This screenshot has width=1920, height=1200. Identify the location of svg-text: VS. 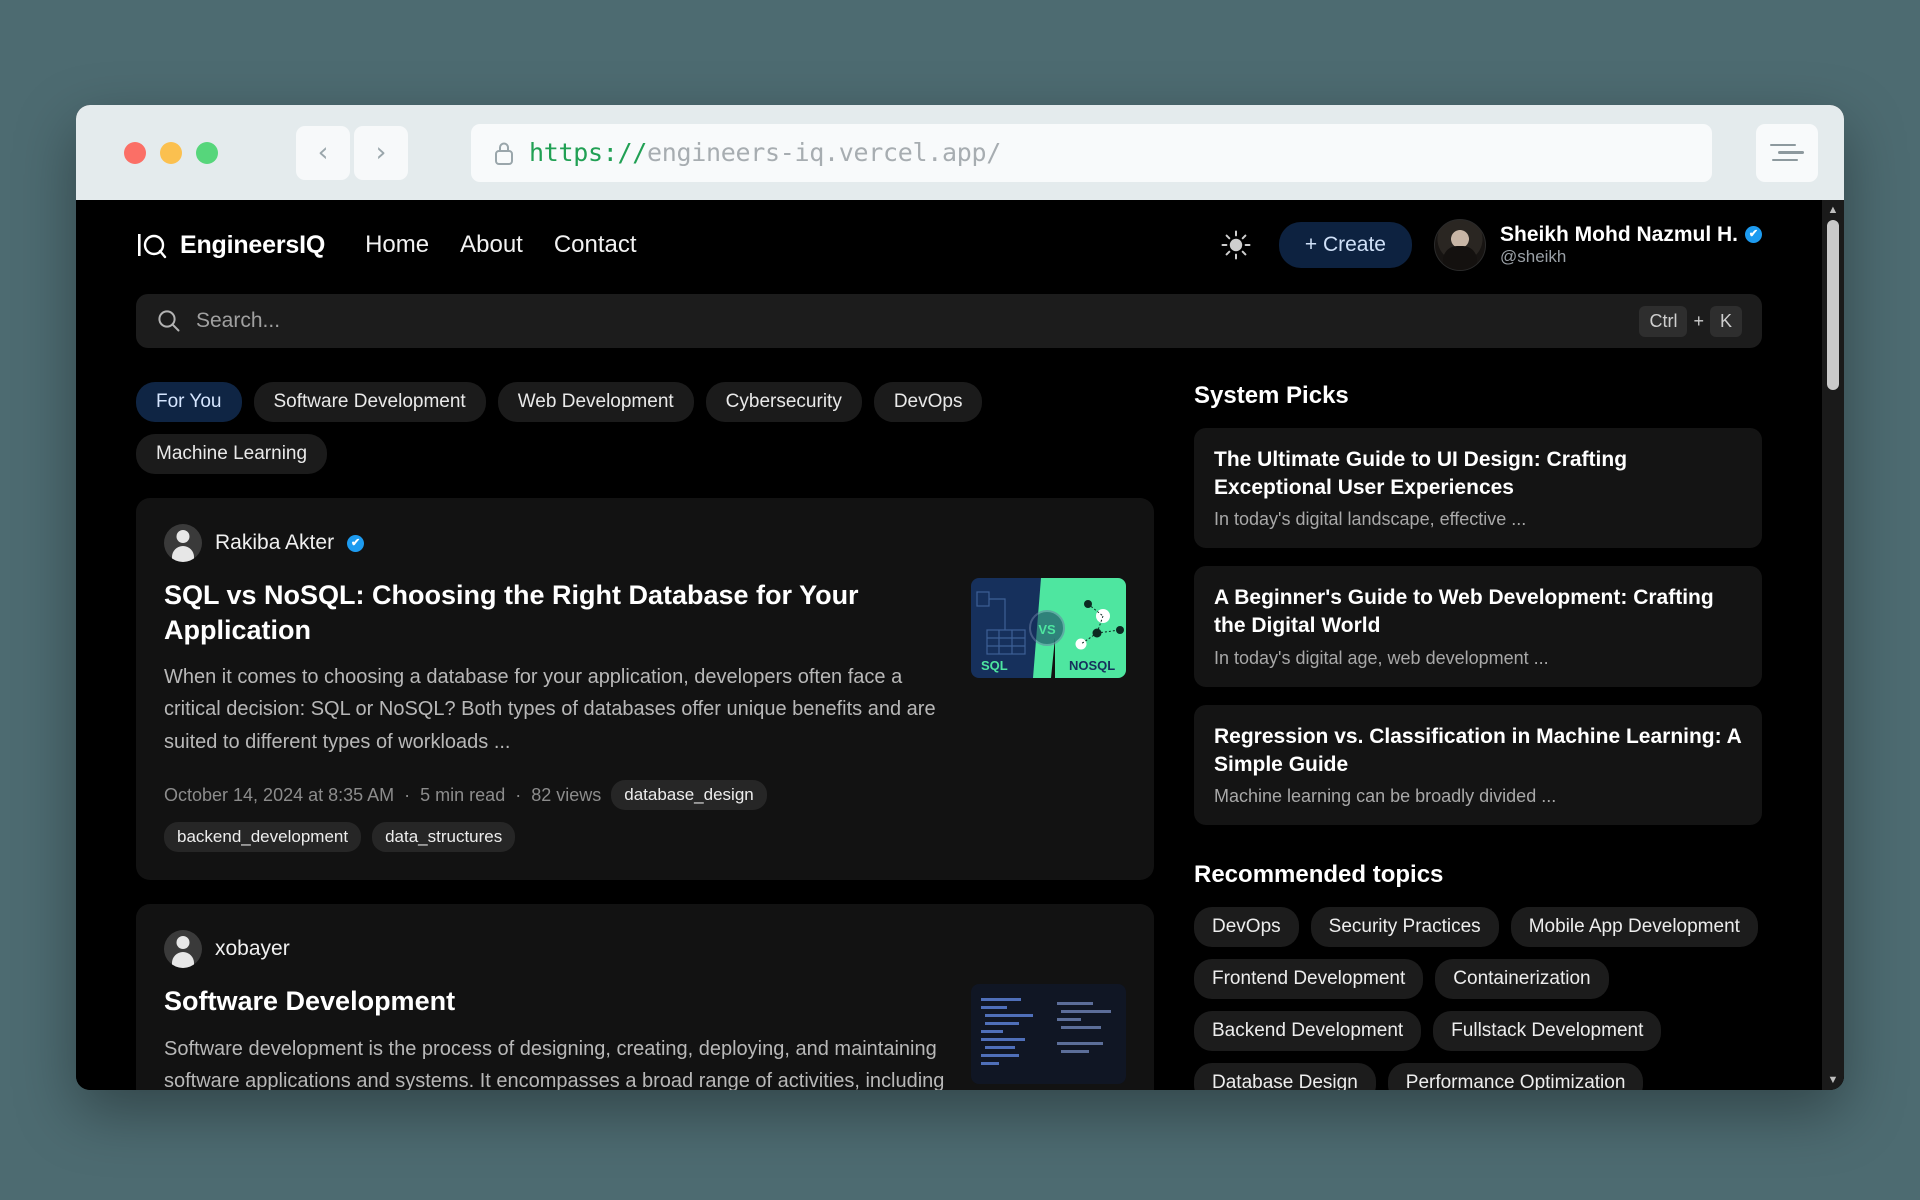
(1047, 629).